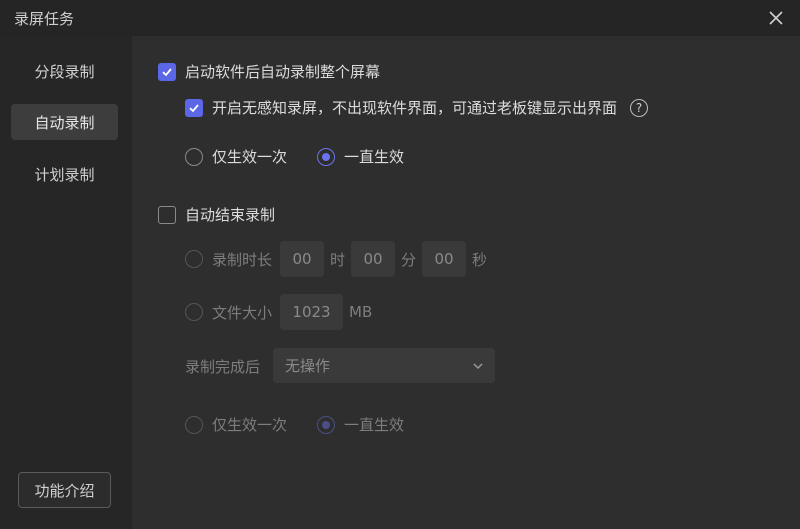 The height and width of the screenshot is (529, 800). I want to click on stop-scope-once-radio, so click(194, 424).